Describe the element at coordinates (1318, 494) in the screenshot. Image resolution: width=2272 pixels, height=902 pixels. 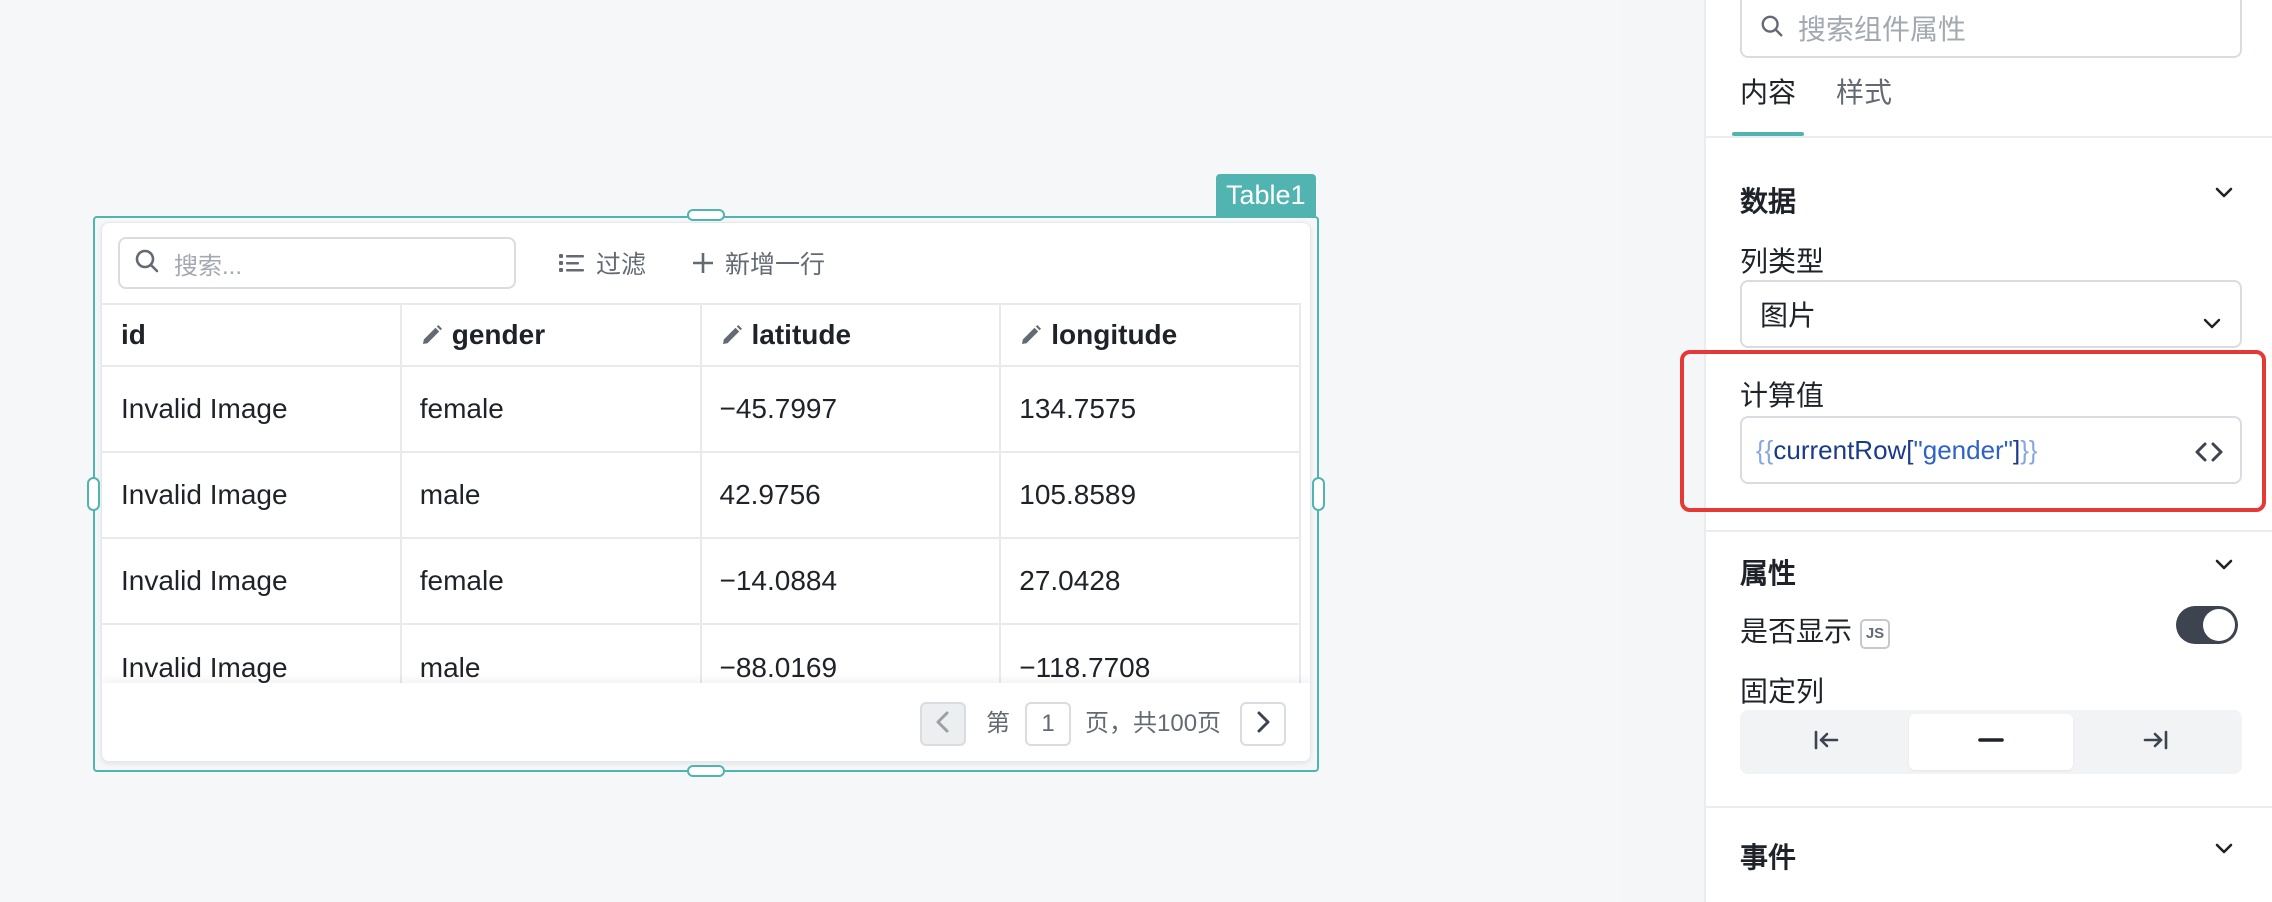
I see `resize-handle-right` at that location.